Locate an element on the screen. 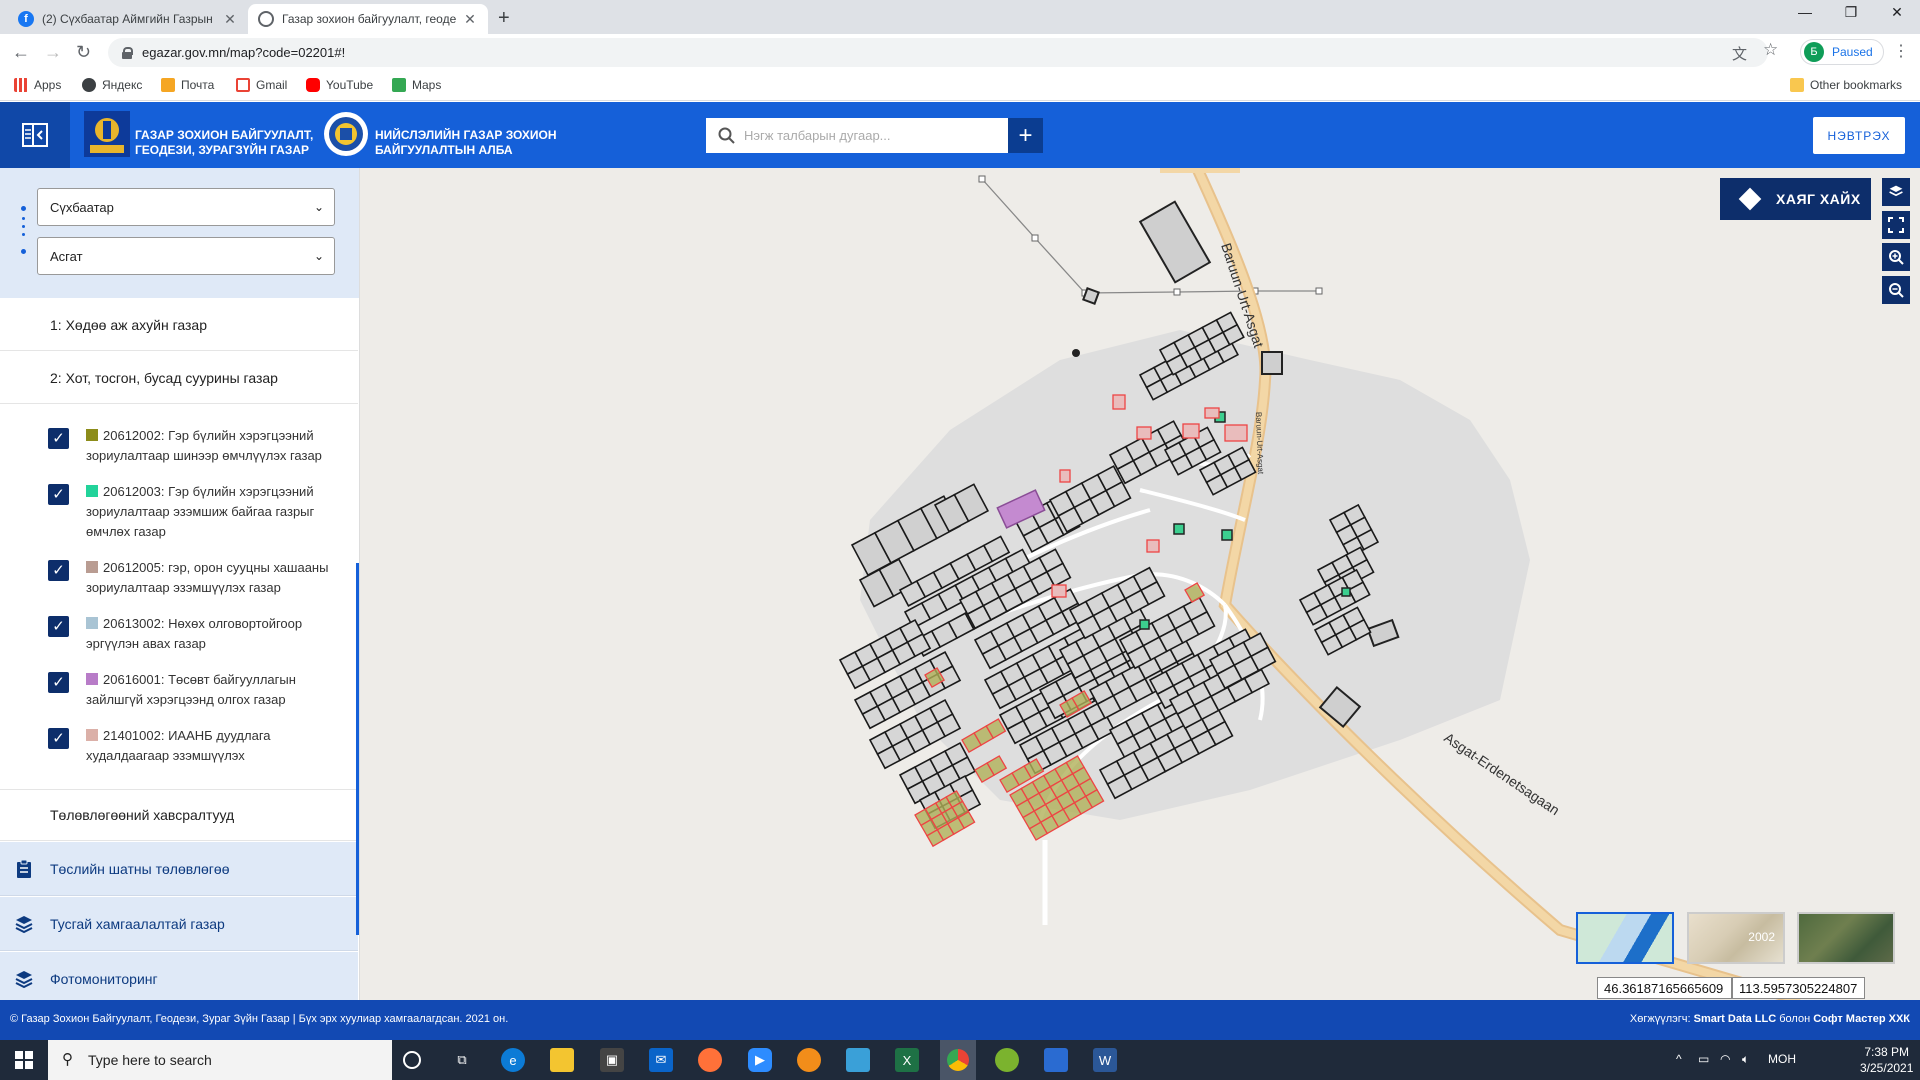 Image resolution: width=1920 pixels, height=1080 pixels. nav-protected-areas: Тусгай хамгаалалтай газар is located at coordinates (179, 924).